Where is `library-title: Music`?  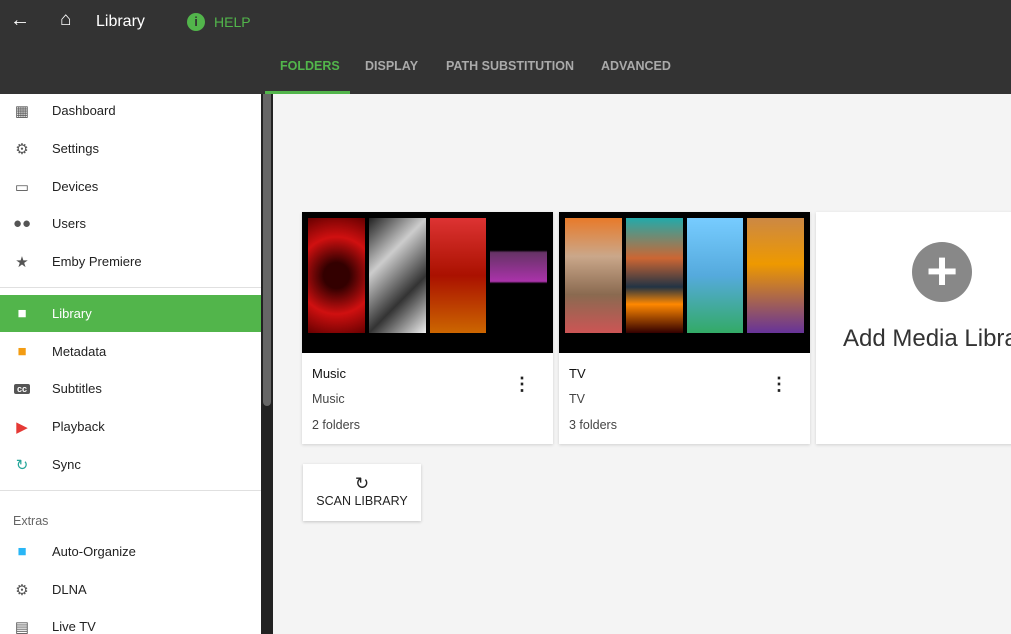 library-title: Music is located at coordinates (329, 373).